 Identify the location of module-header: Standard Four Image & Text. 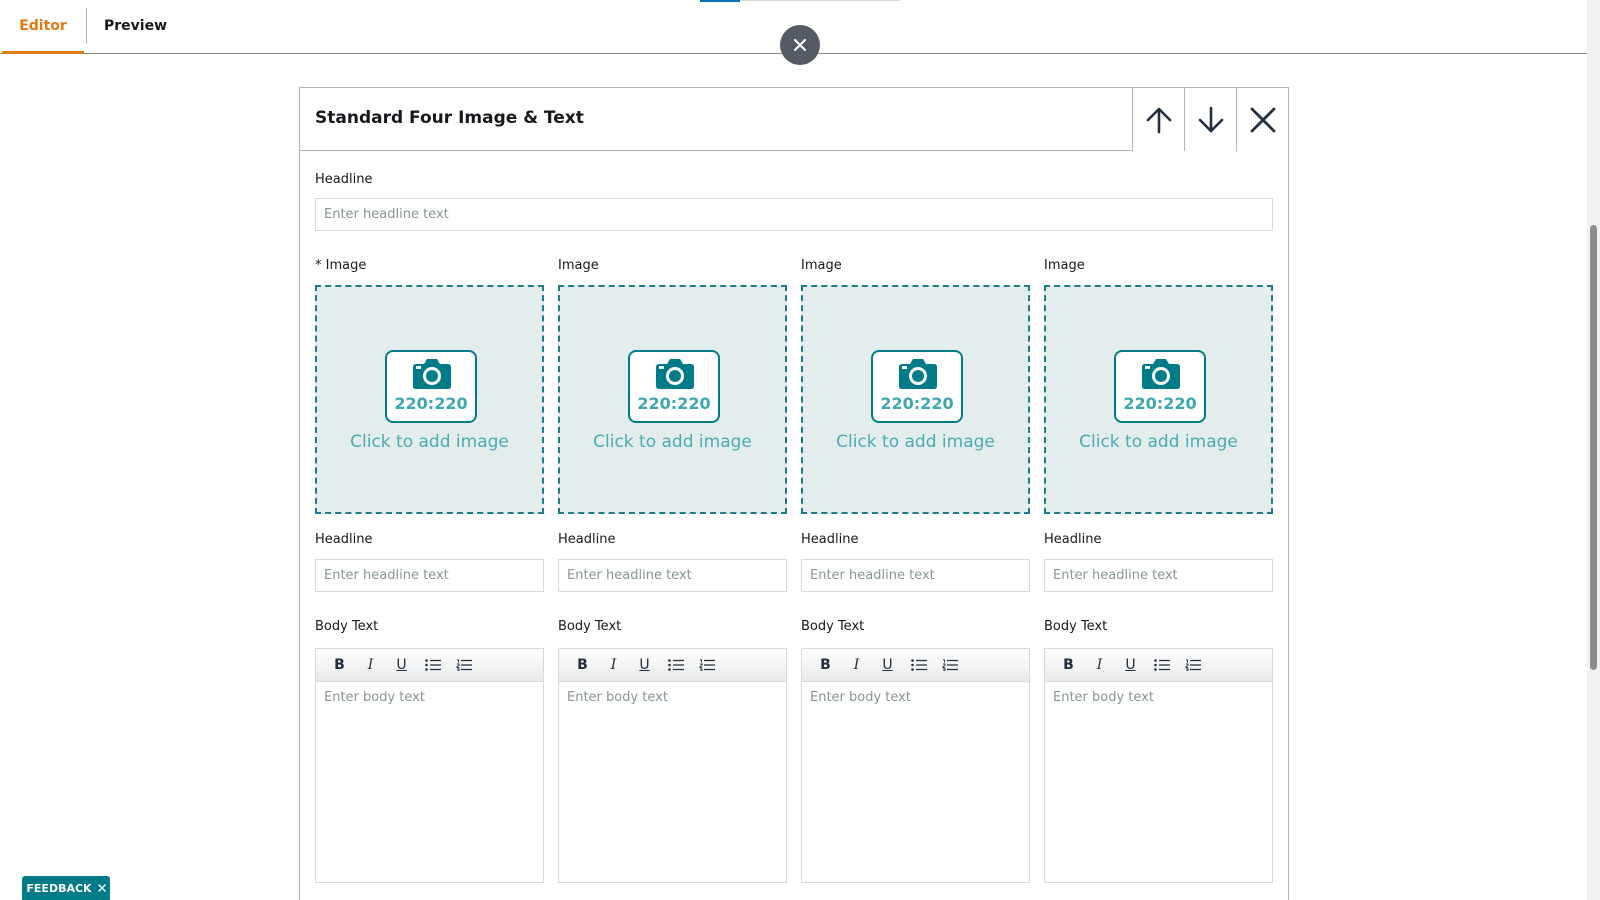
(794, 119).